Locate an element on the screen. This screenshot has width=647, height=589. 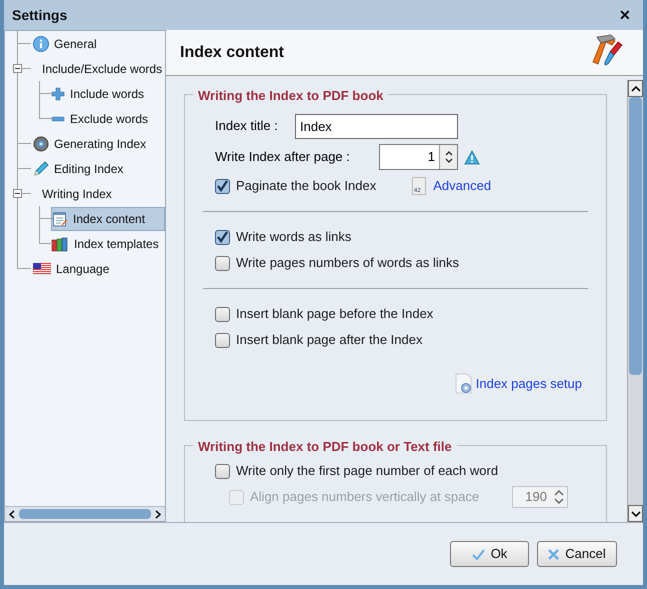
ok-button: Ok is located at coordinates (489, 554).